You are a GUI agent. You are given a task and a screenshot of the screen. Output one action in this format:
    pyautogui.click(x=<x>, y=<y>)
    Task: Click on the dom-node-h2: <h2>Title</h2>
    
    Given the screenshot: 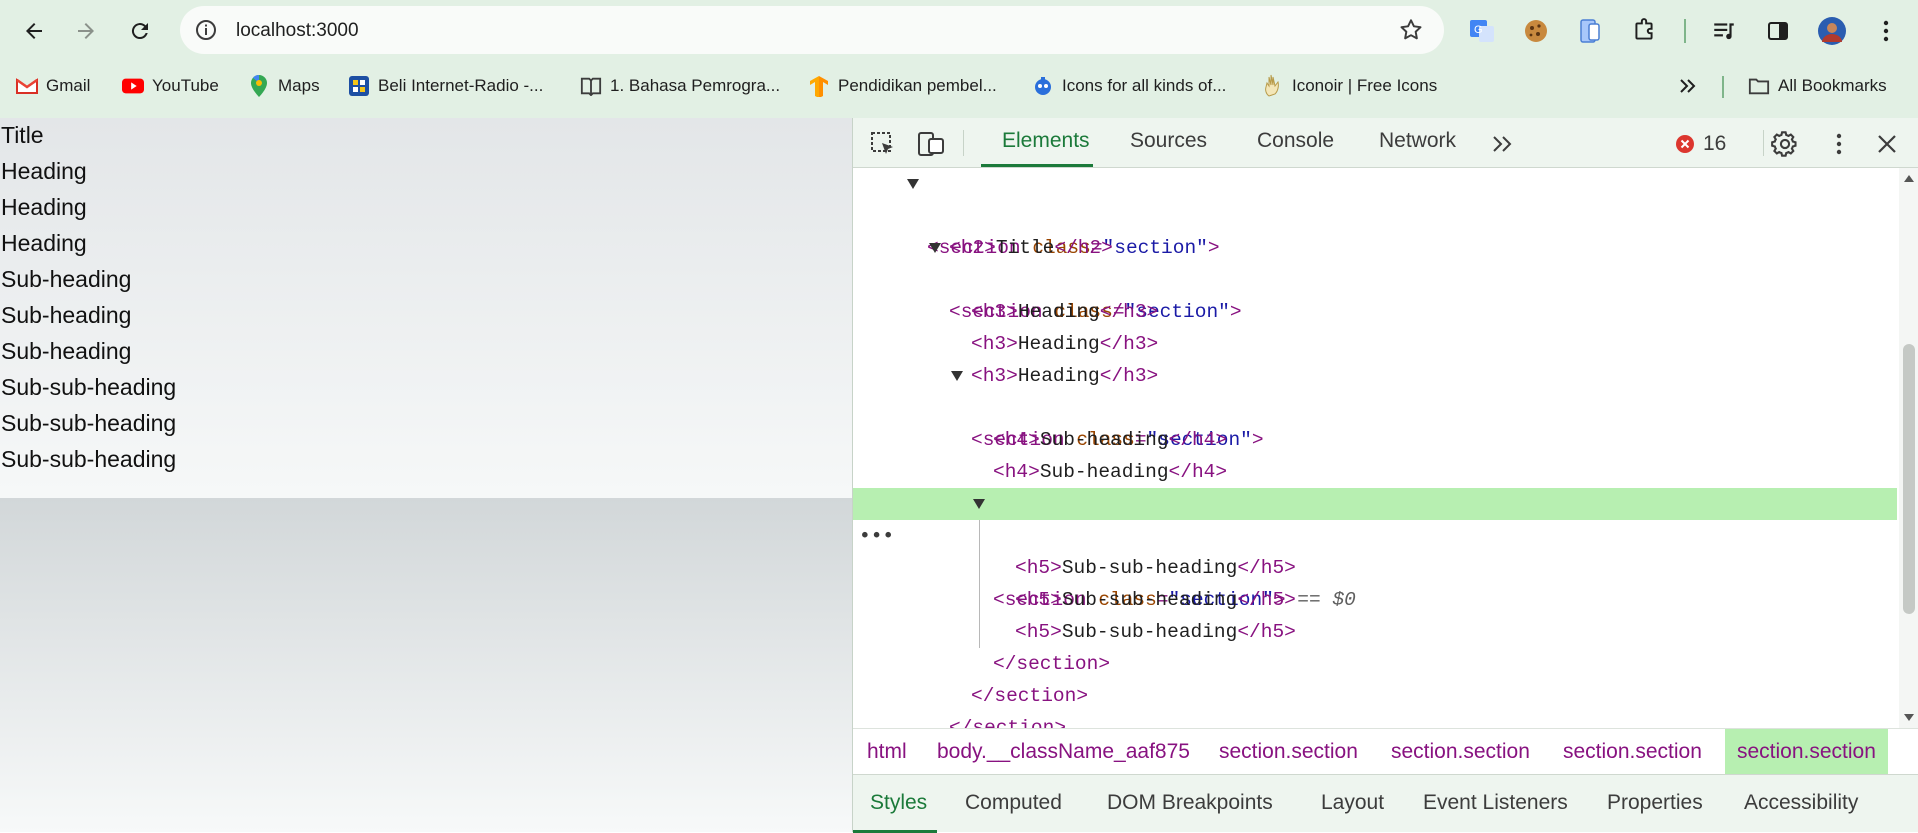 What is the action you would take?
    pyautogui.click(x=1375, y=229)
    